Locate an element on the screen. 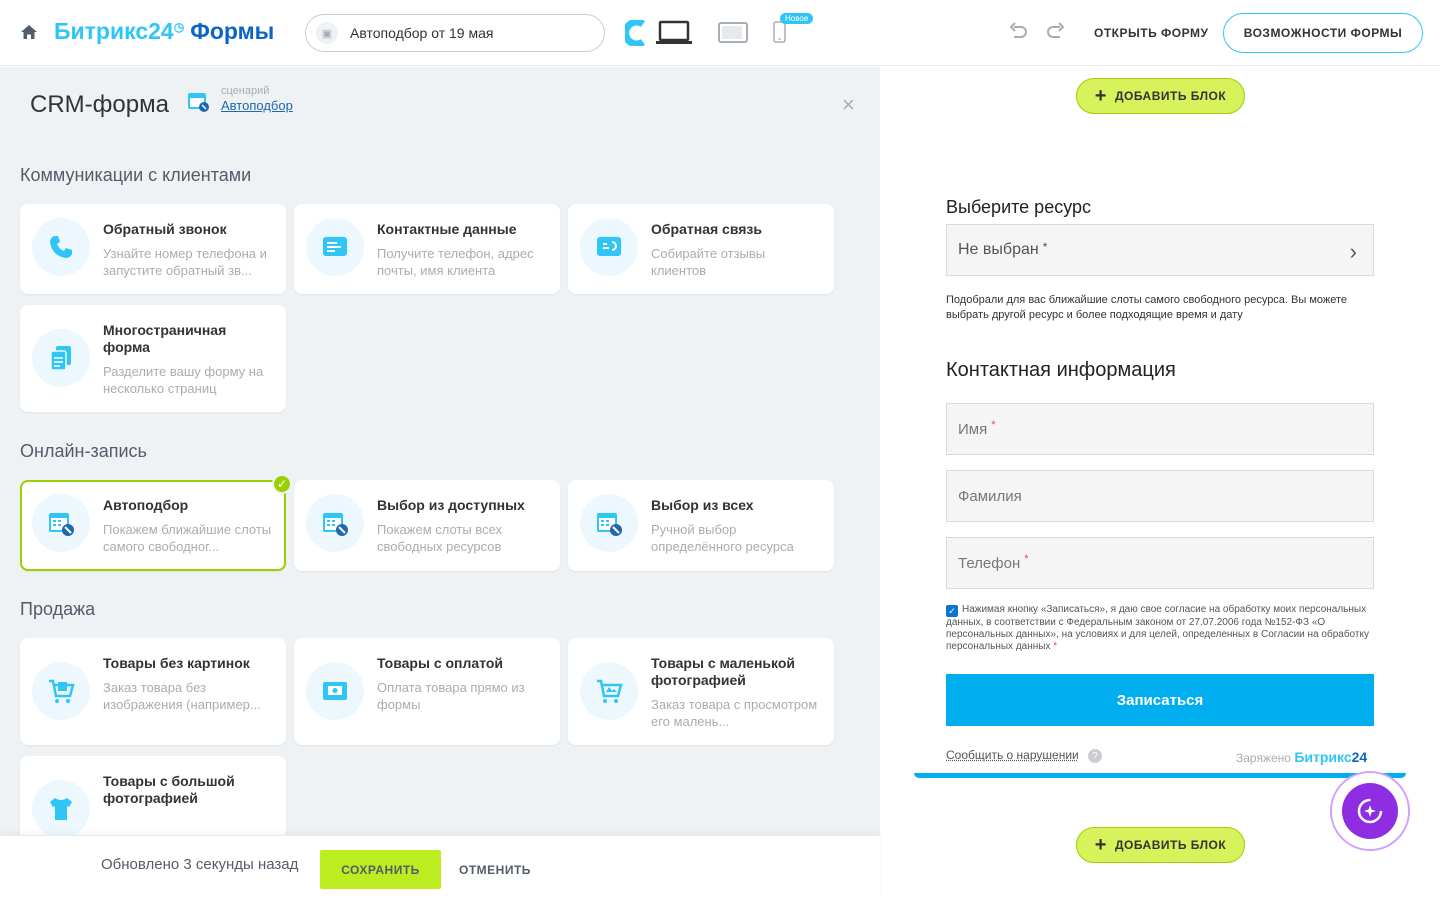 Image resolution: width=1440 pixels, height=900 pixels. redo-icon is located at coordinates (1056, 32).